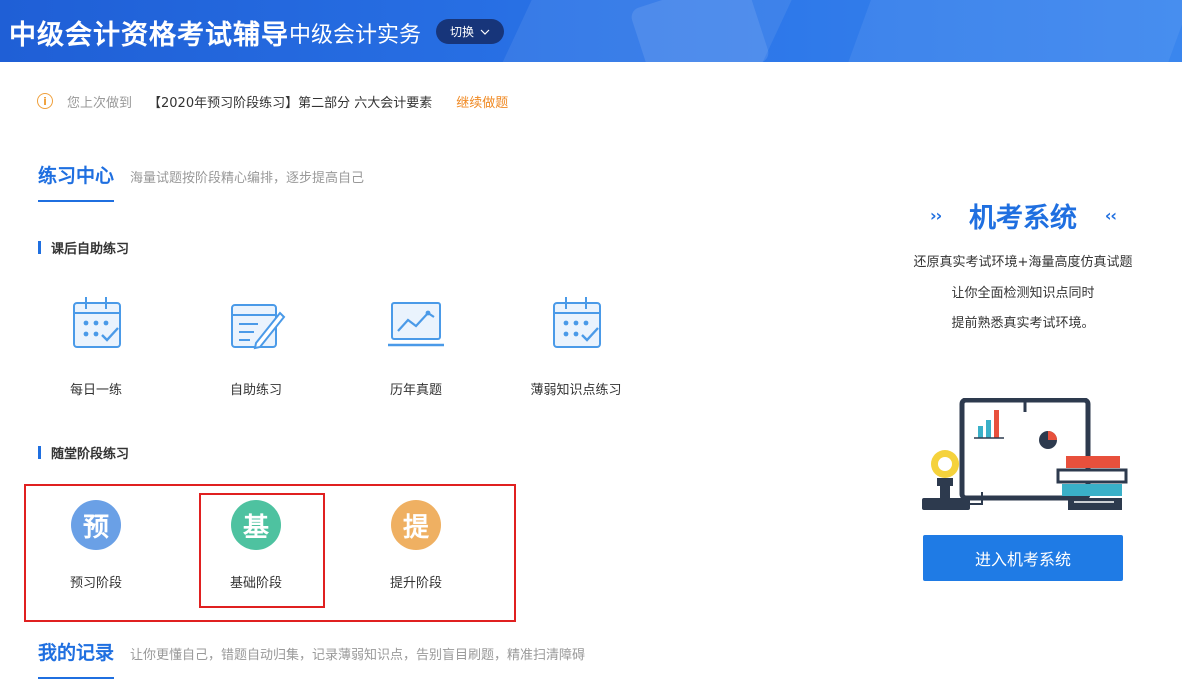 The width and height of the screenshot is (1182, 692). Describe the element at coordinates (149, 35) in the screenshot. I see `app-title: 中级会计资格考试辅导` at that location.